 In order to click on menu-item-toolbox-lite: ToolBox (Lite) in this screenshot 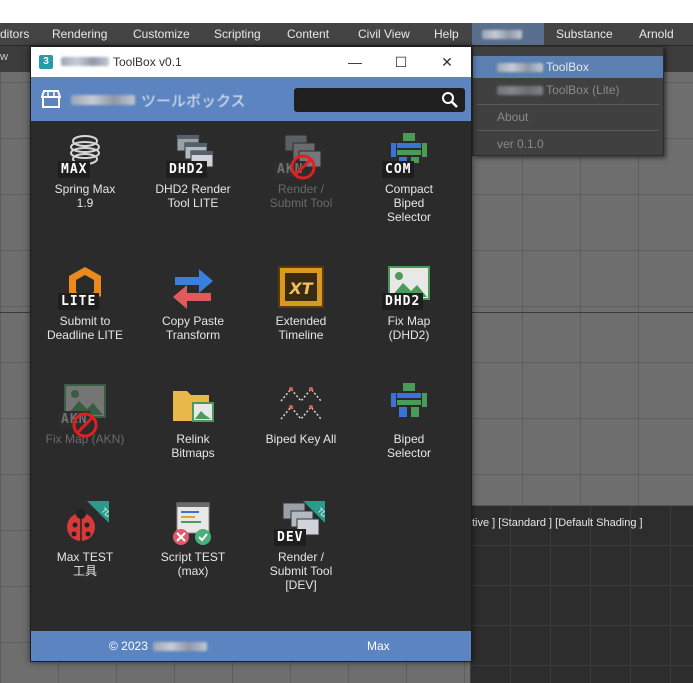, I will do `click(568, 90)`.